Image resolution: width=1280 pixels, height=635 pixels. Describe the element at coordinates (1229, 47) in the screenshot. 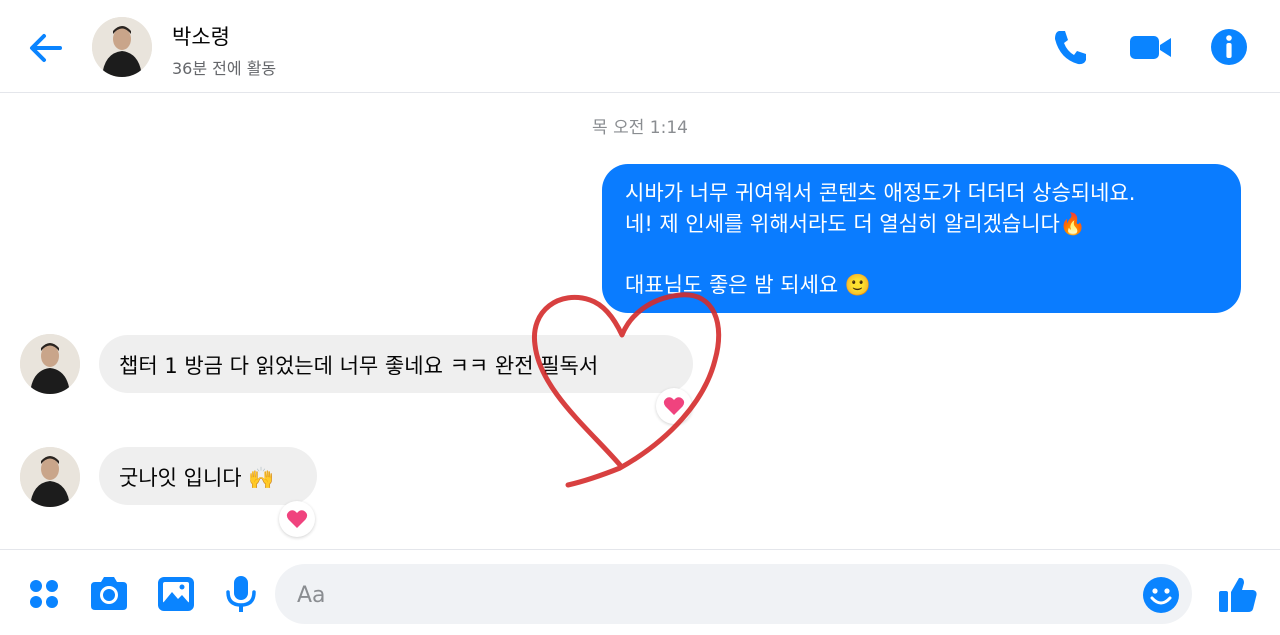

I see `info-icon` at that location.